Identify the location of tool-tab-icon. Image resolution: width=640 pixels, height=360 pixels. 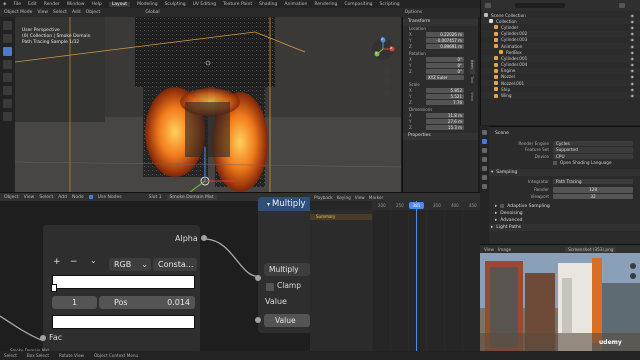
(484, 132).